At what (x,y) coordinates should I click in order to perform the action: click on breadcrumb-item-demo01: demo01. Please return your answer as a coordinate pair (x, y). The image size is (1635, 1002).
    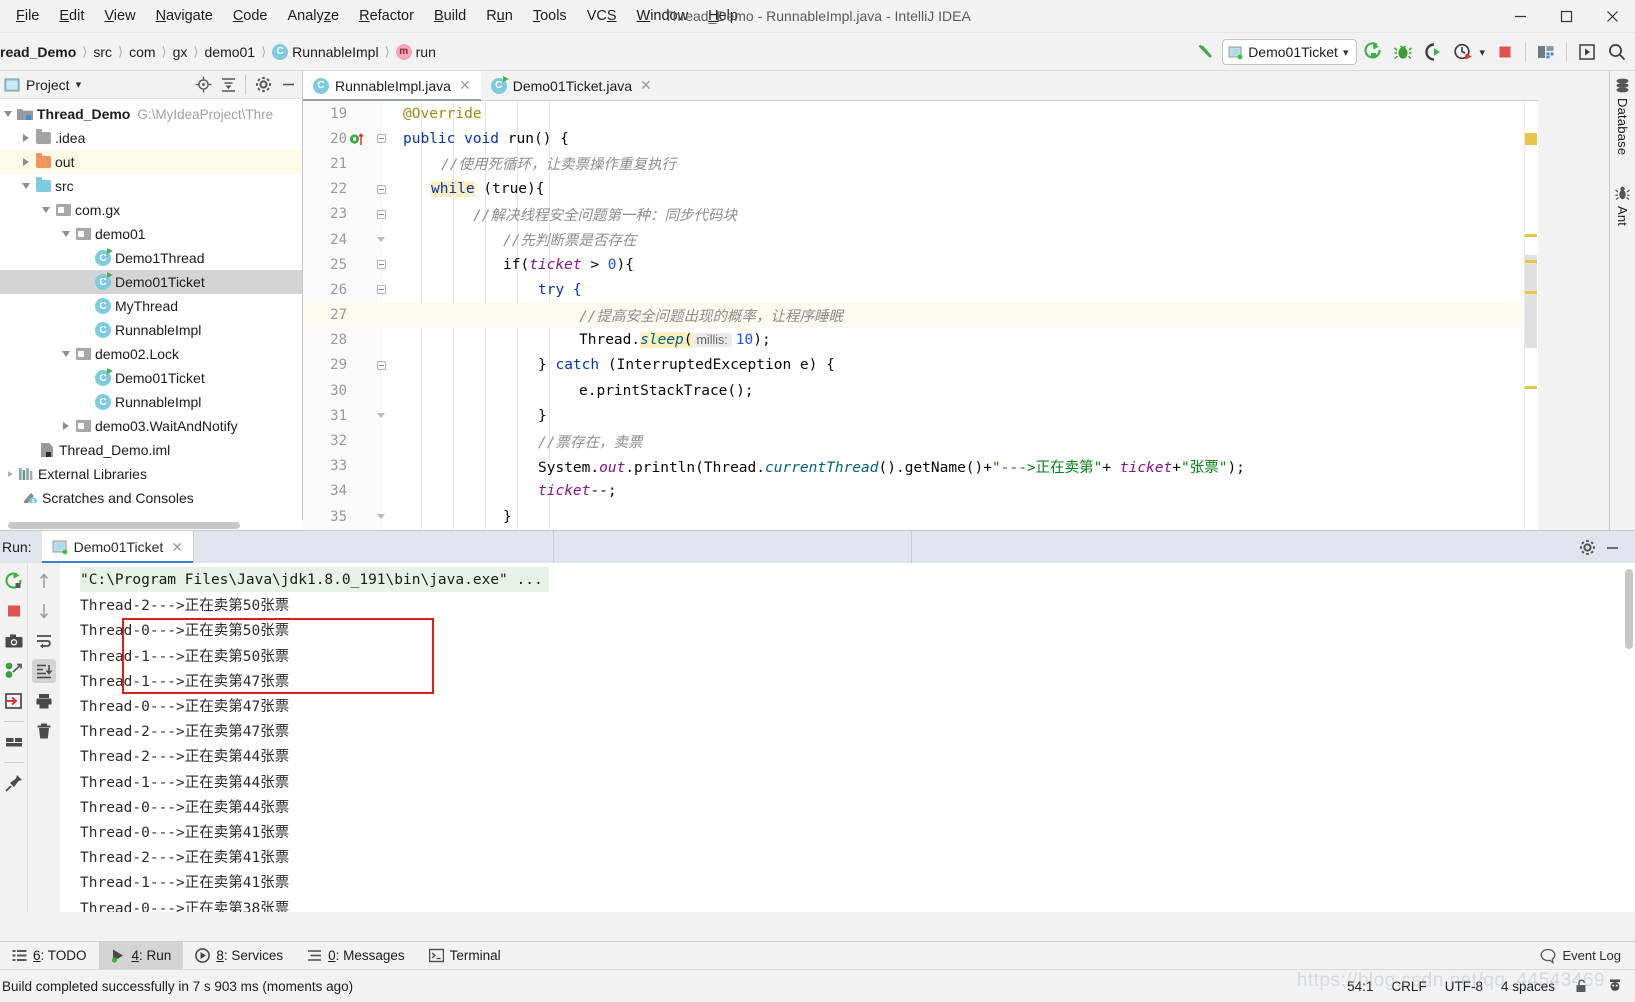
    Looking at the image, I should click on (230, 52).